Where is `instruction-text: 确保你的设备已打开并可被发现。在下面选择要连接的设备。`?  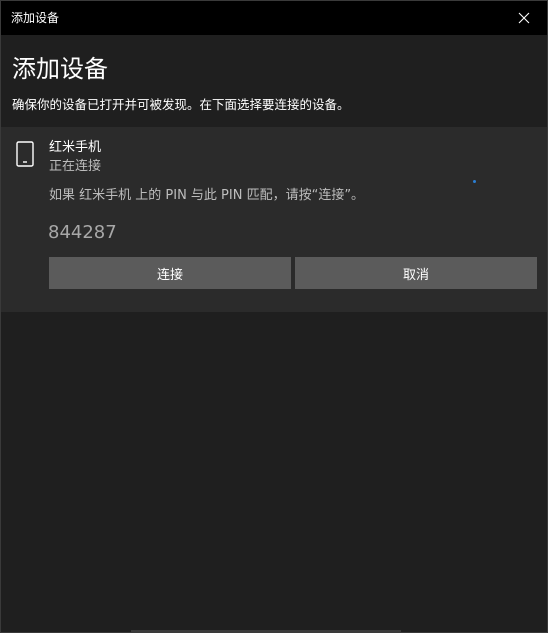
instruction-text: 确保你的设备已打开并可被发现。在下面选择要连接的设备。 is located at coordinates (181, 104).